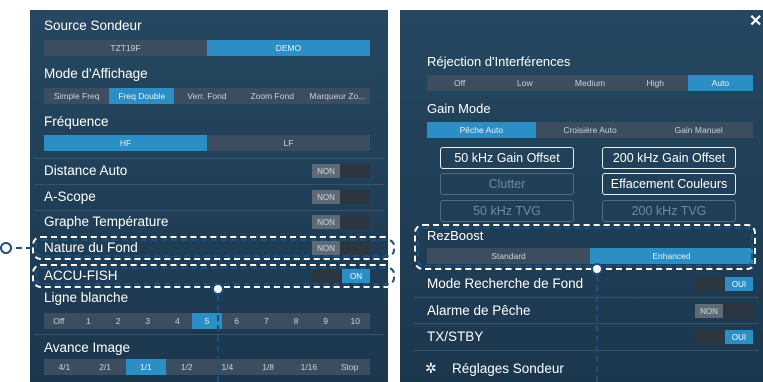  I want to click on fish-alarm-toggle: NON, so click(724, 311).